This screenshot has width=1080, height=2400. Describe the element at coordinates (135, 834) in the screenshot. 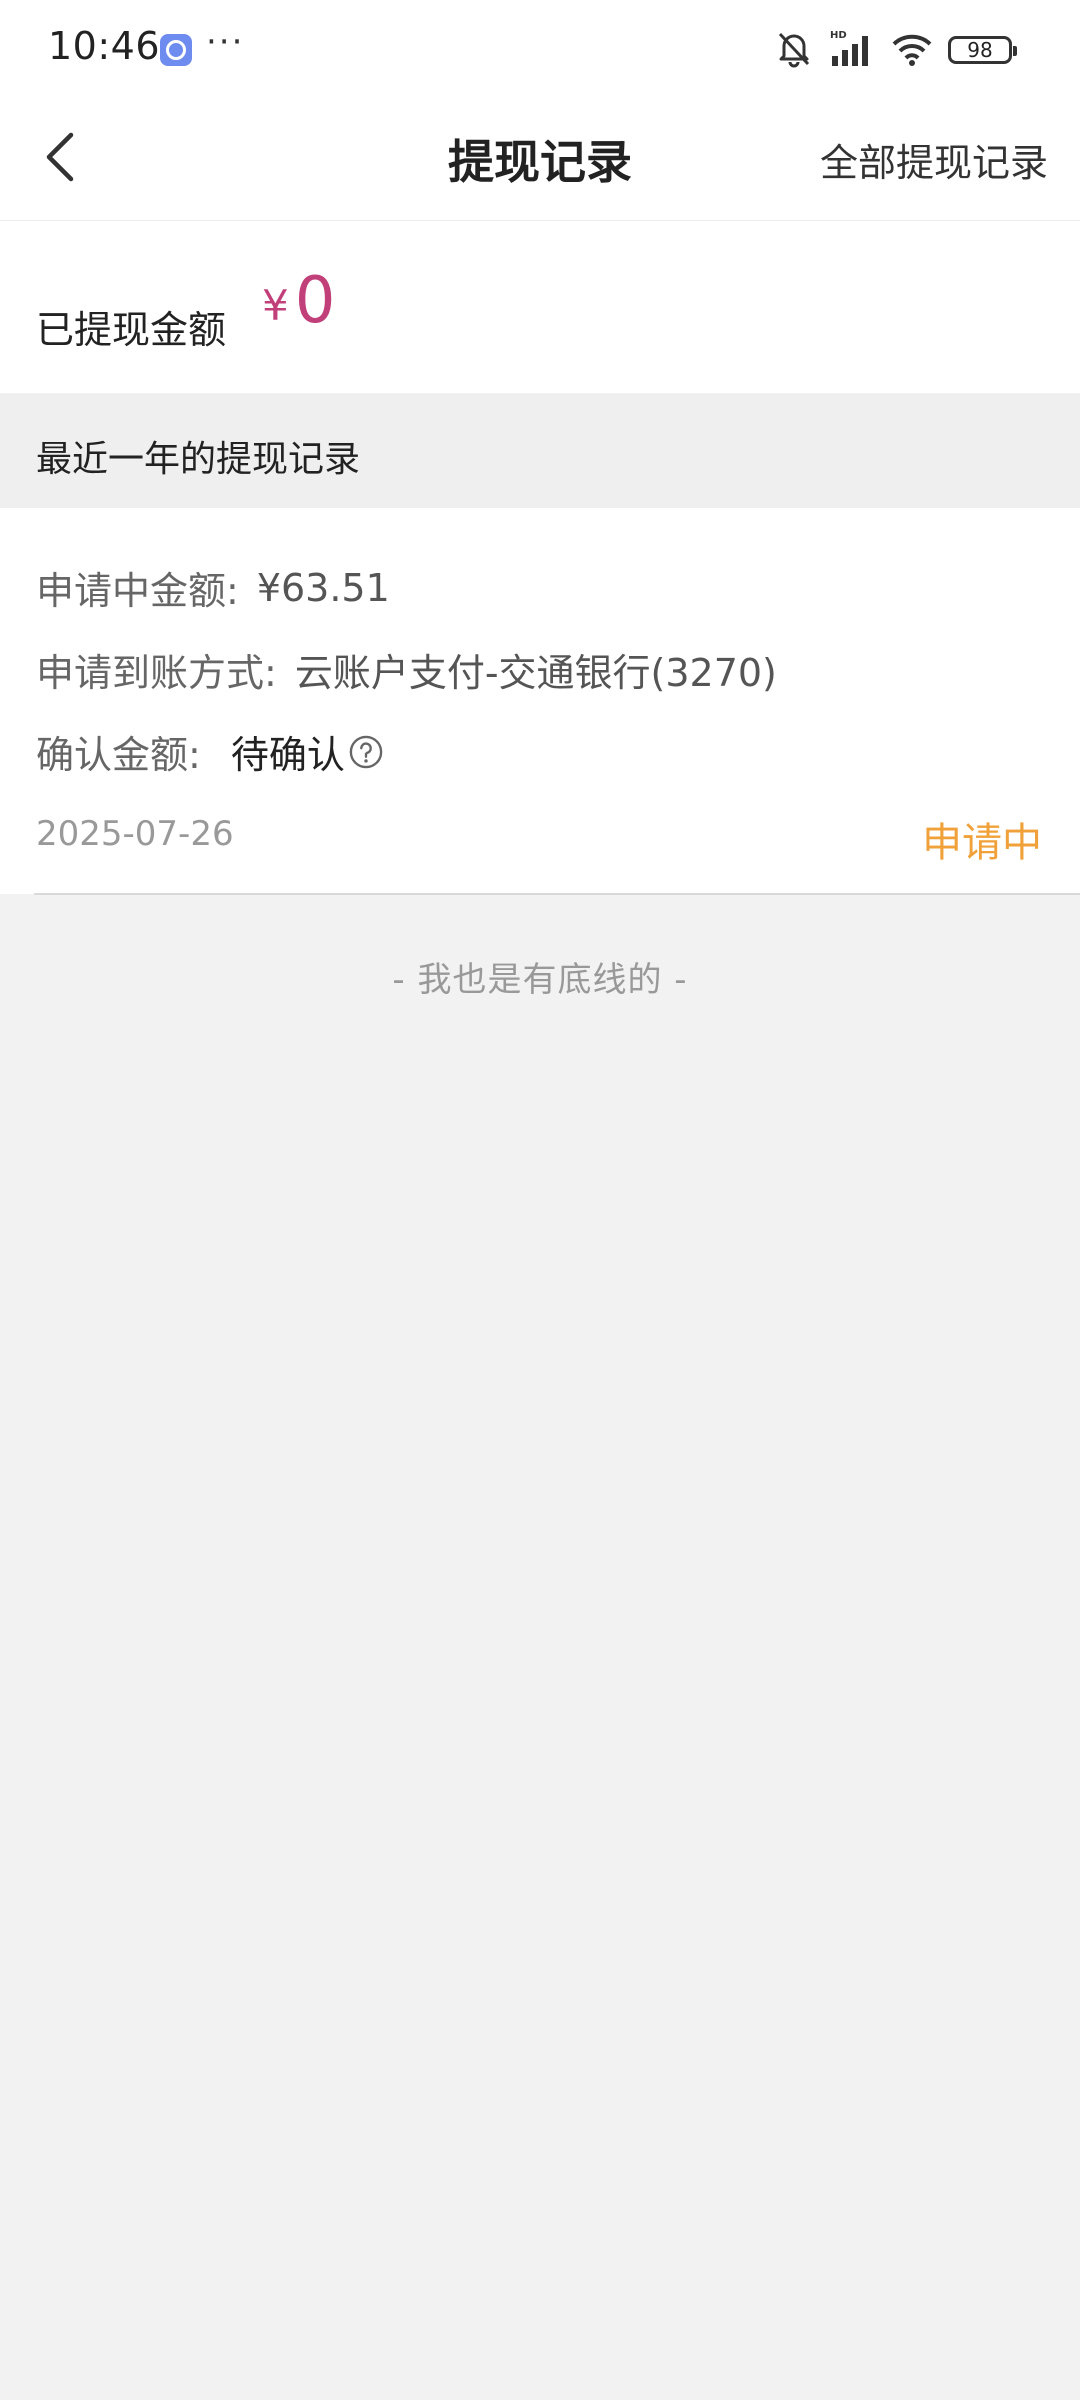

I see `record-date: 2025-07-26` at that location.